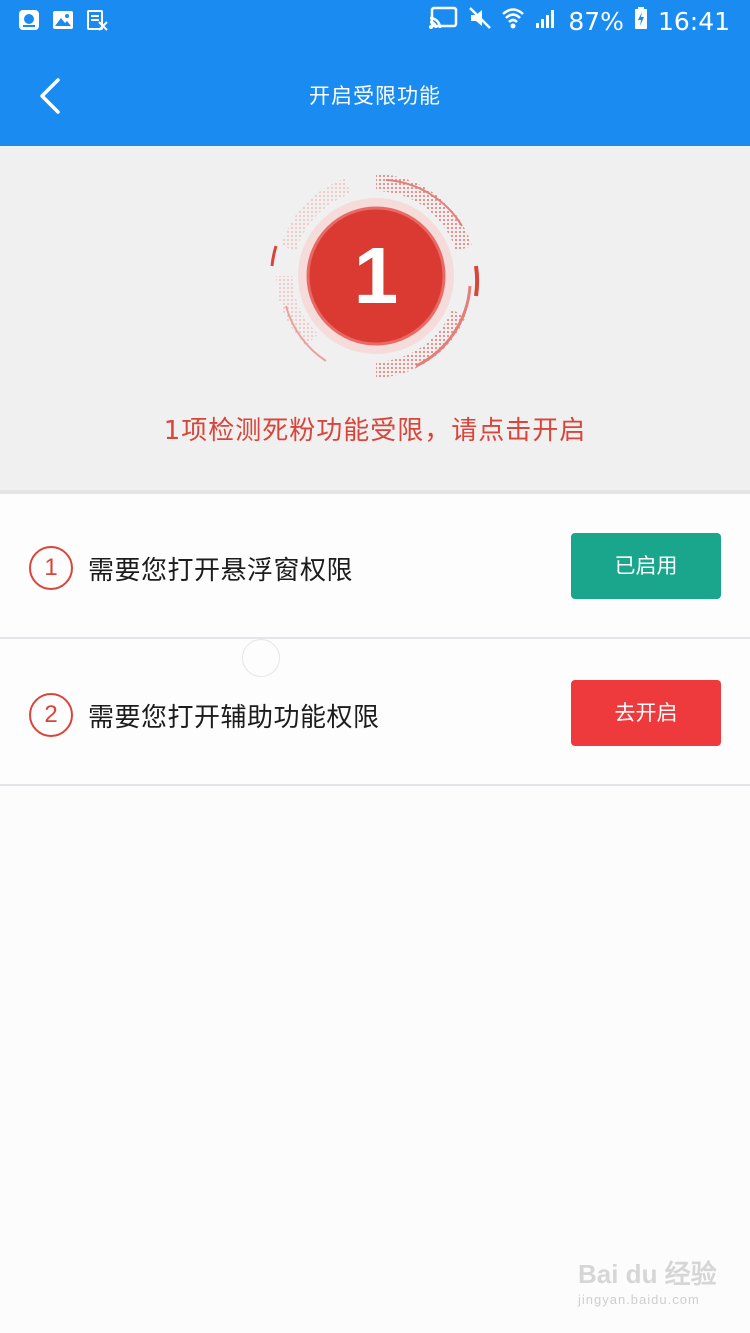 The width and height of the screenshot is (750, 1333). Describe the element at coordinates (596, 21) in the screenshot. I see `battery-level: 87%` at that location.